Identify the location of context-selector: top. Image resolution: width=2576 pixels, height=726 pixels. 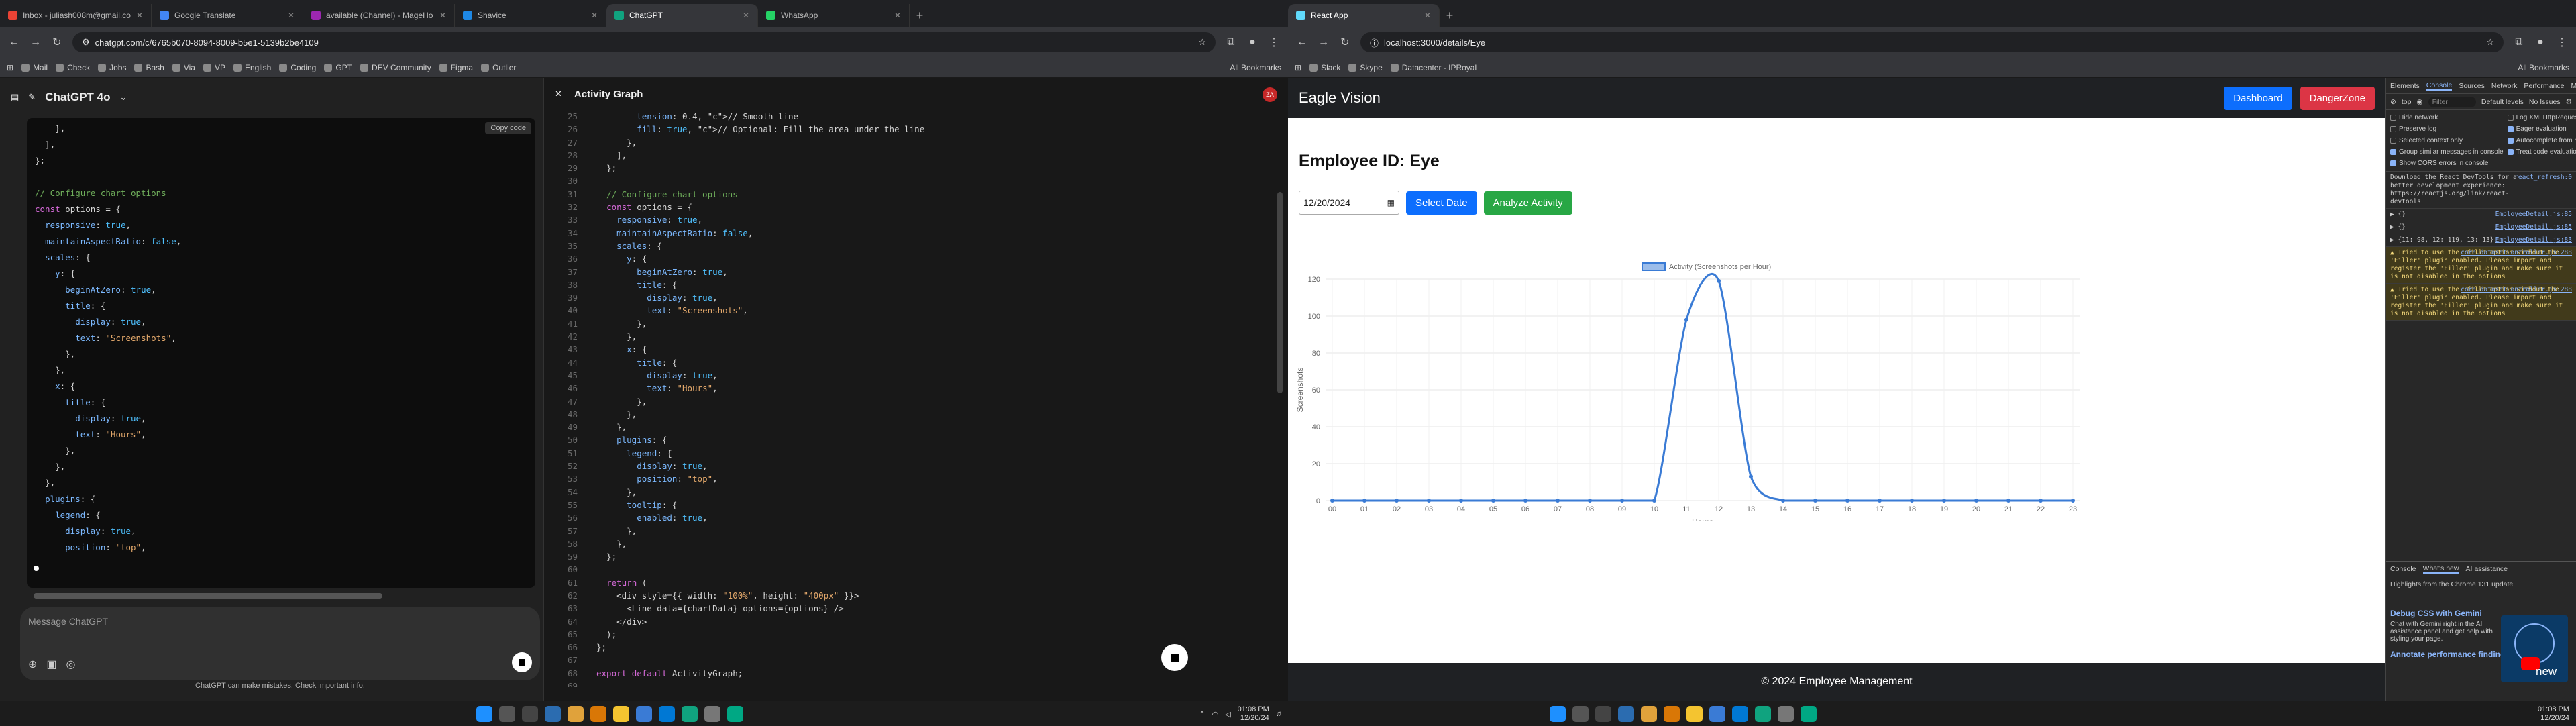
(2407, 102).